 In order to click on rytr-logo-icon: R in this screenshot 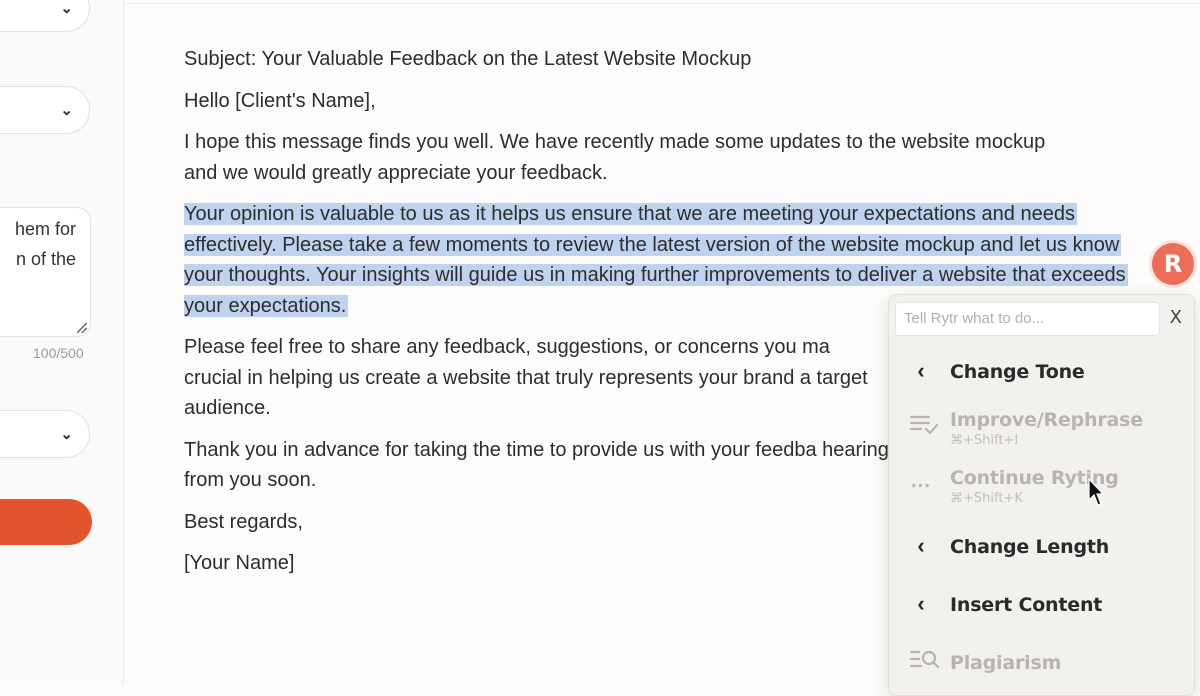, I will do `click(1173, 264)`.